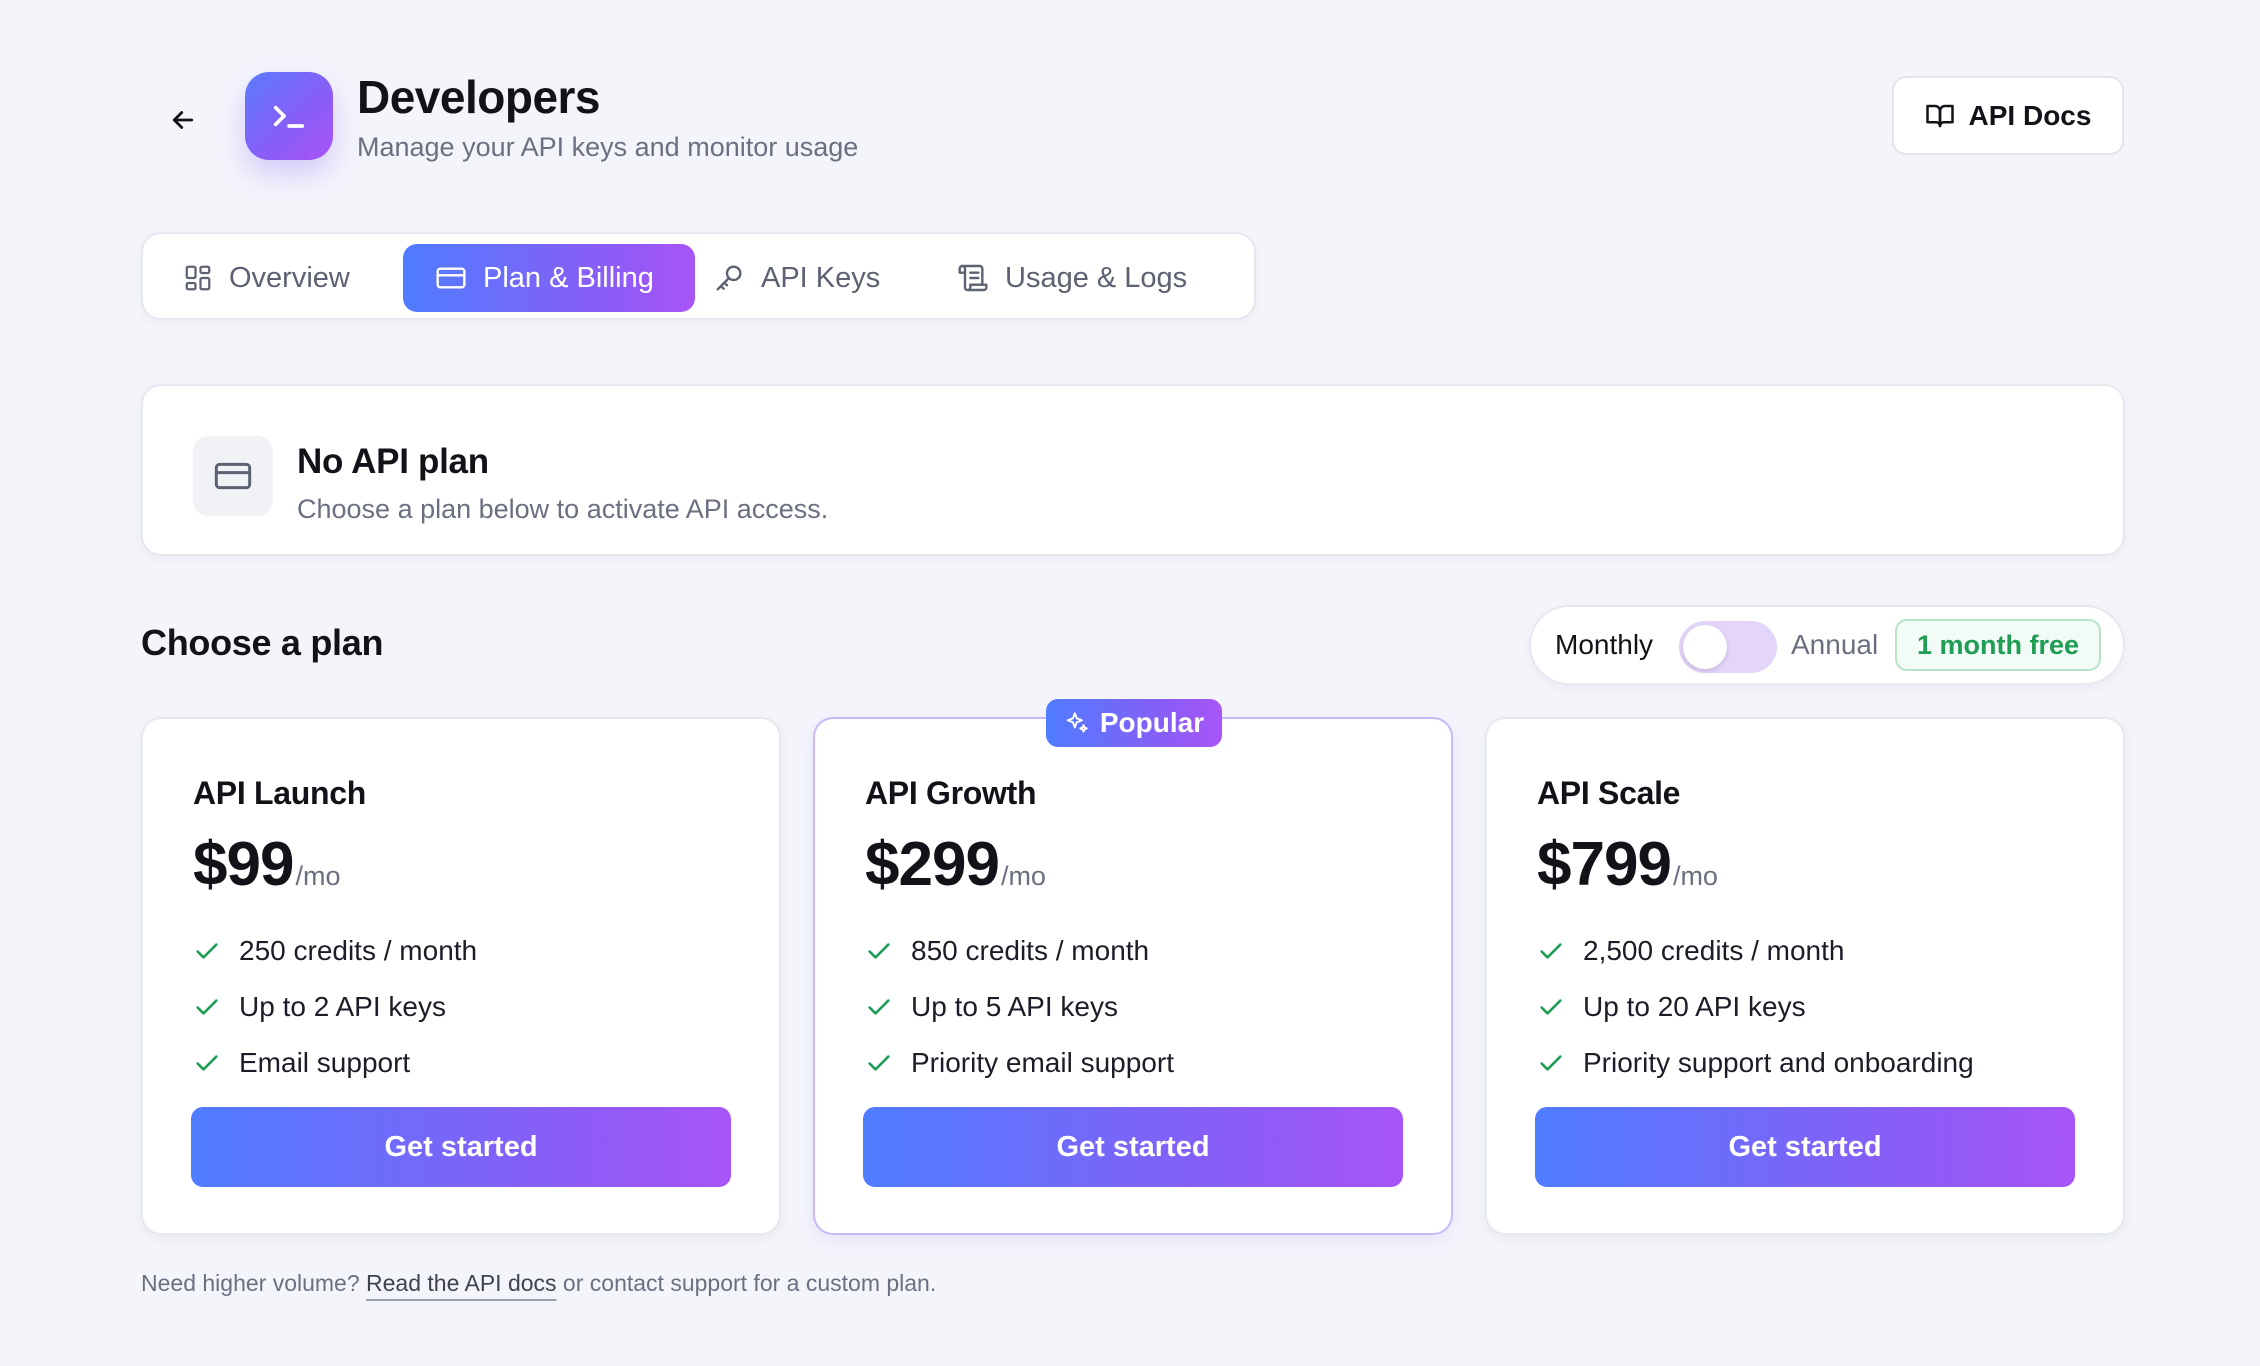 The width and height of the screenshot is (2260, 1366). I want to click on plan-price: $99 /mo, so click(266, 864).